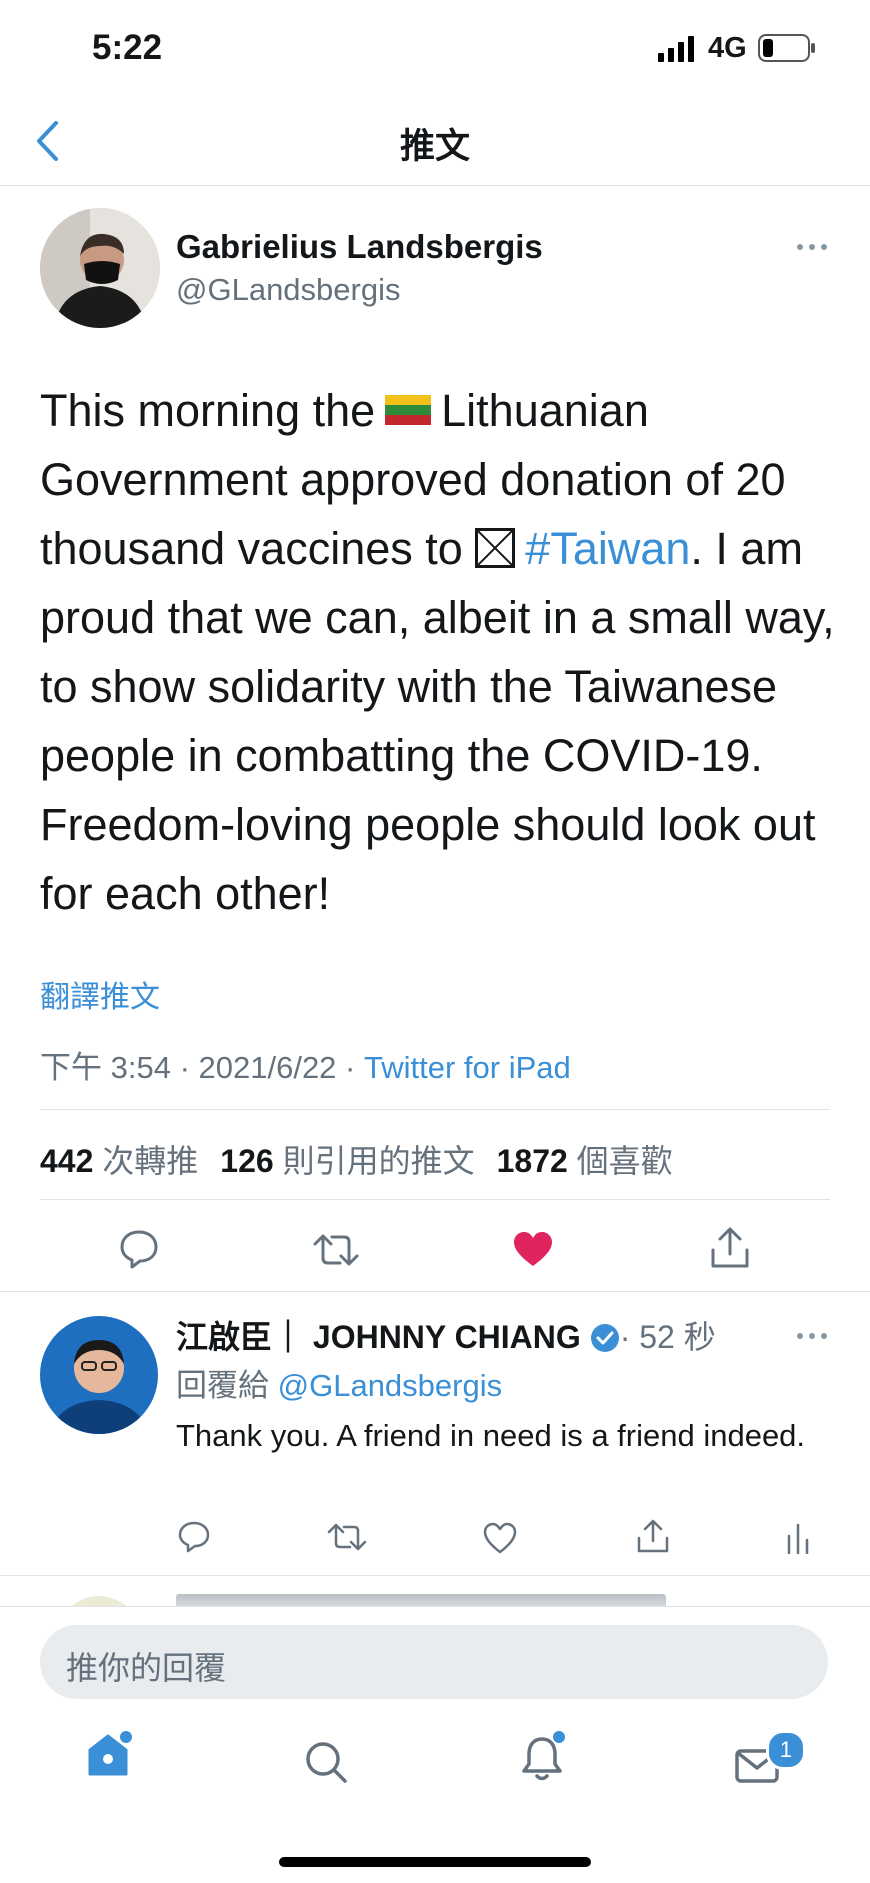 This screenshot has width=870, height=1883. I want to click on author-name: Gabrielius Landsbergis, so click(359, 247).